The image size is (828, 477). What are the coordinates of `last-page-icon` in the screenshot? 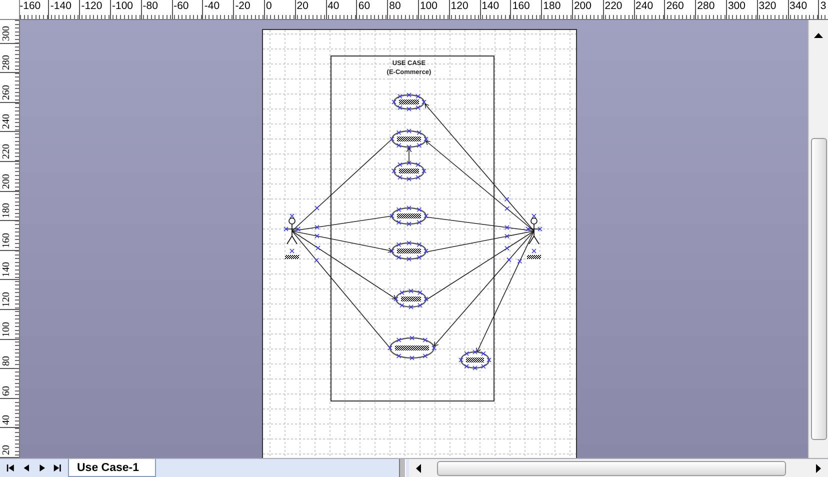 It's located at (57, 468).